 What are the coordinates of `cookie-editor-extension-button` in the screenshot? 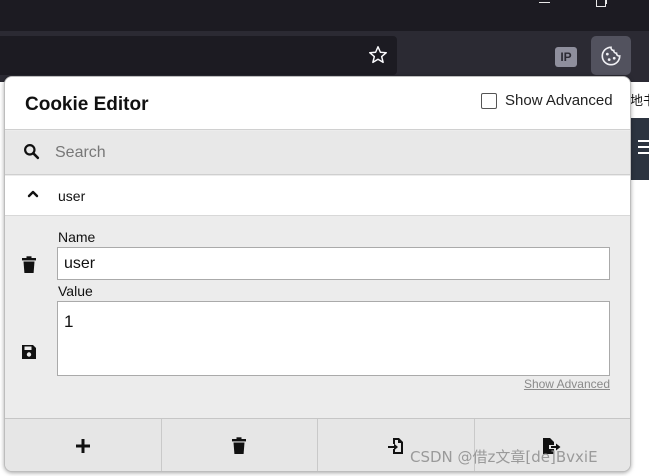 It's located at (611, 55).